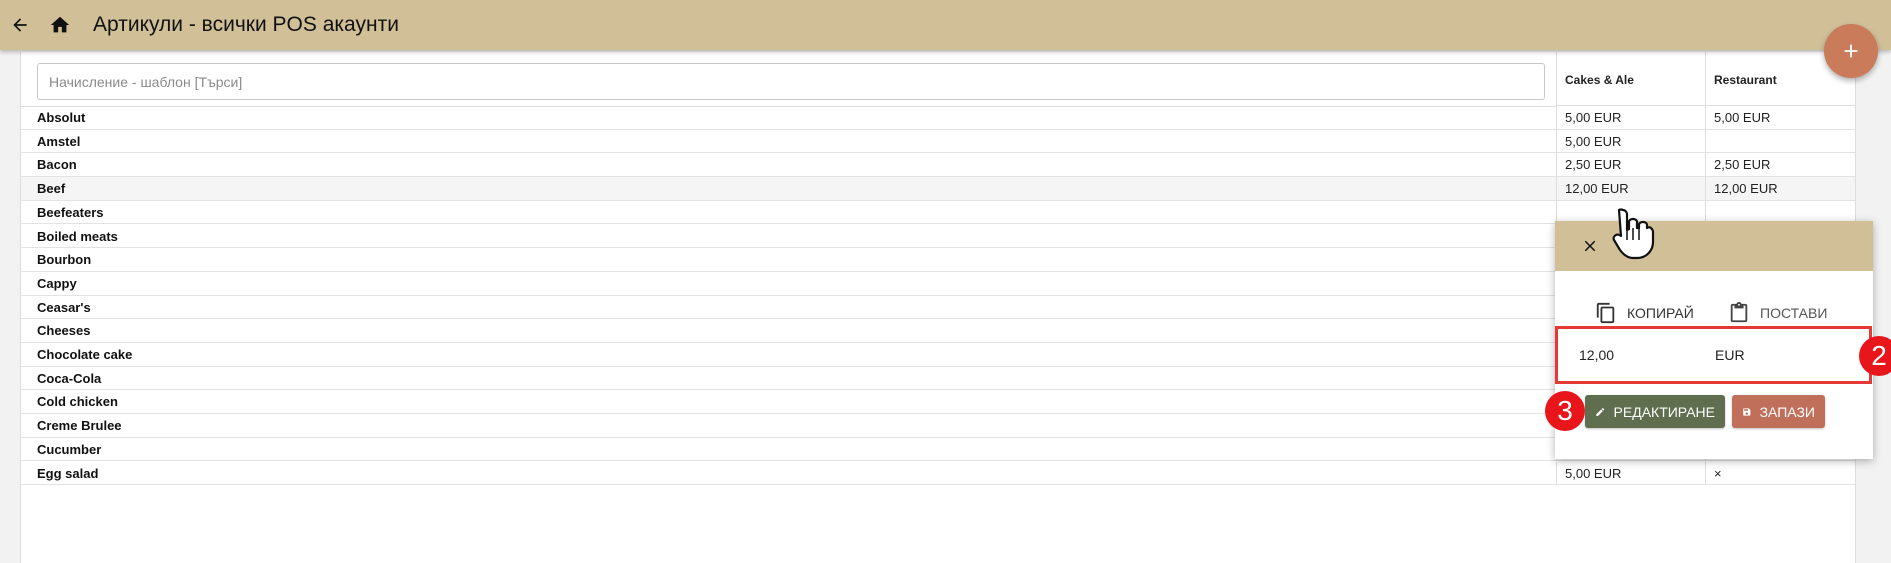 The height and width of the screenshot is (563, 1891). What do you see at coordinates (1630, 165) in the screenshot?
I see `price-cell-cakes-ale: 2,50 EUR` at bounding box center [1630, 165].